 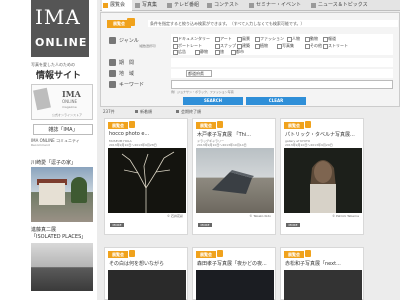 I want to click on genre-checkbox: 静物, so click(x=201, y=52).